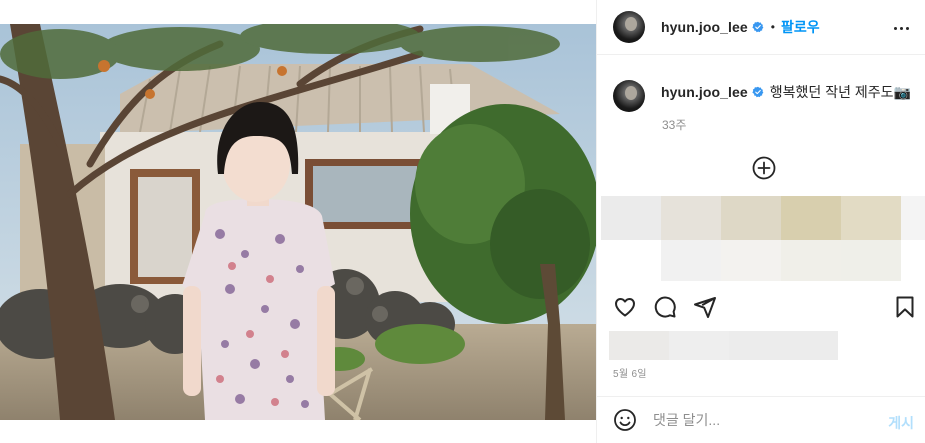 The image size is (925, 443). What do you see at coordinates (665, 307) in the screenshot?
I see `comment-bubble-icon` at bounding box center [665, 307].